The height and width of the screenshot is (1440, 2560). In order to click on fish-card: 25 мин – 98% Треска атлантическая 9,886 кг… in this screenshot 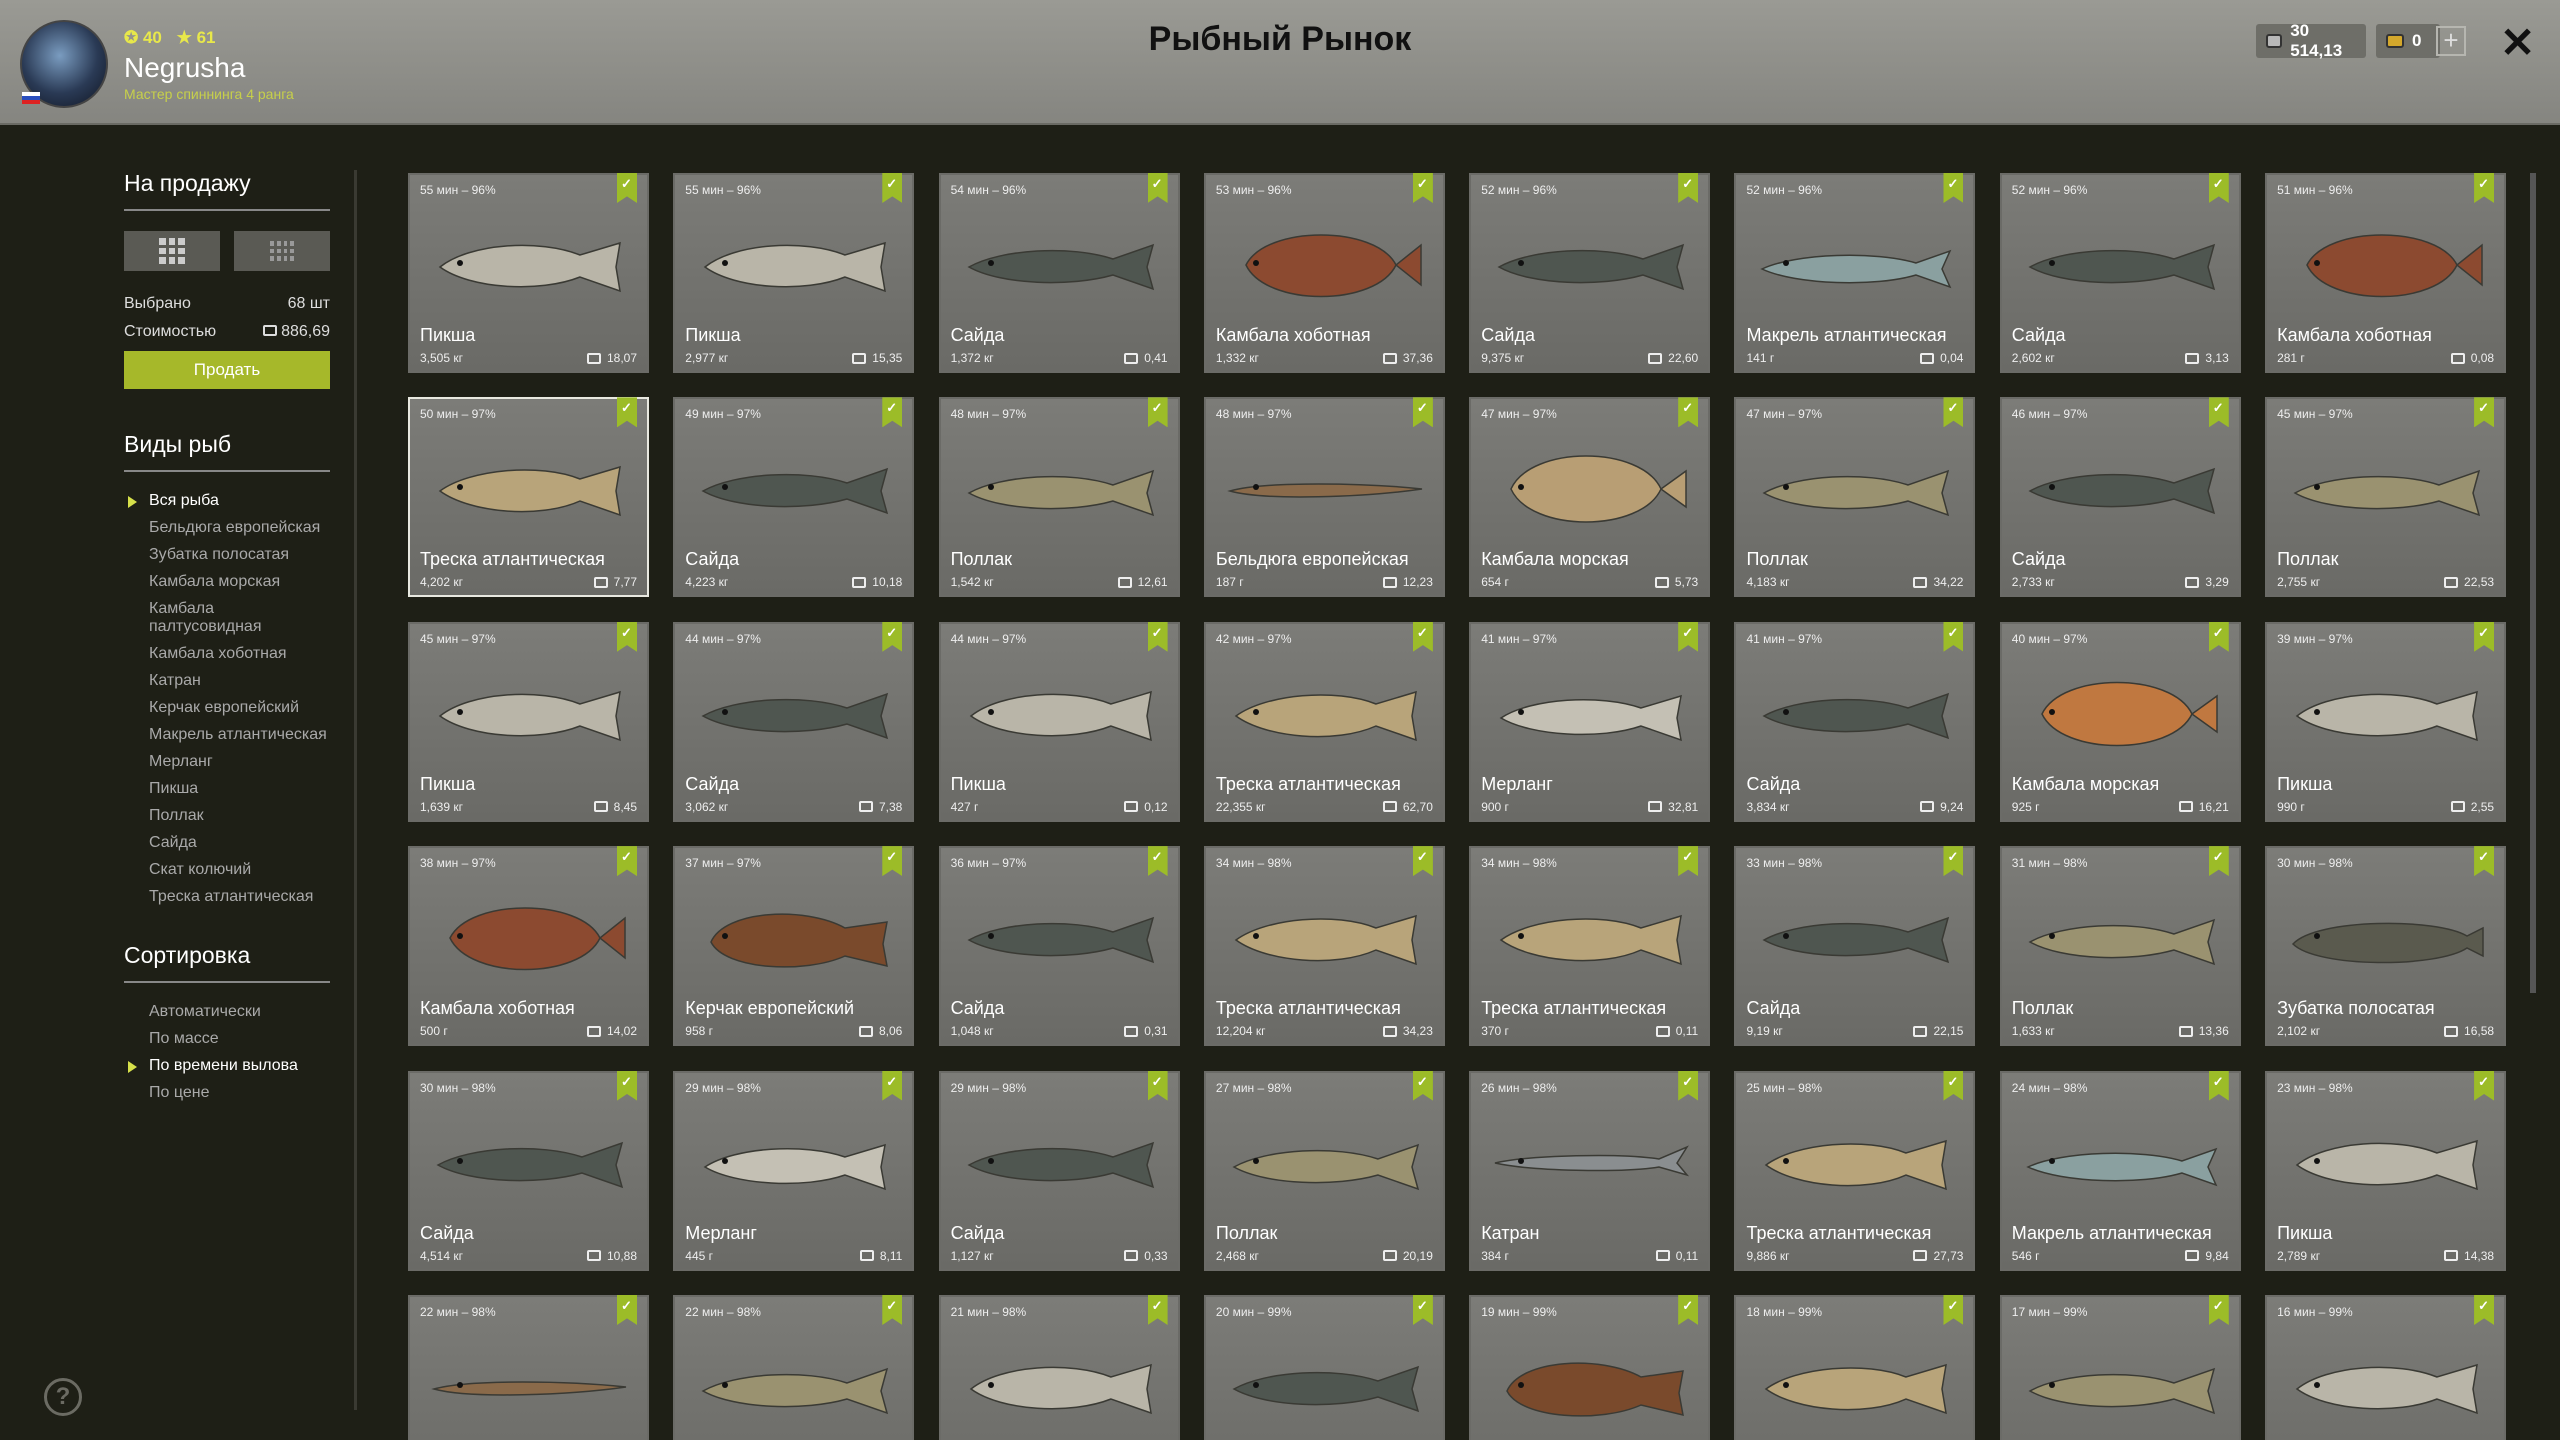, I will do `click(1855, 1170)`.